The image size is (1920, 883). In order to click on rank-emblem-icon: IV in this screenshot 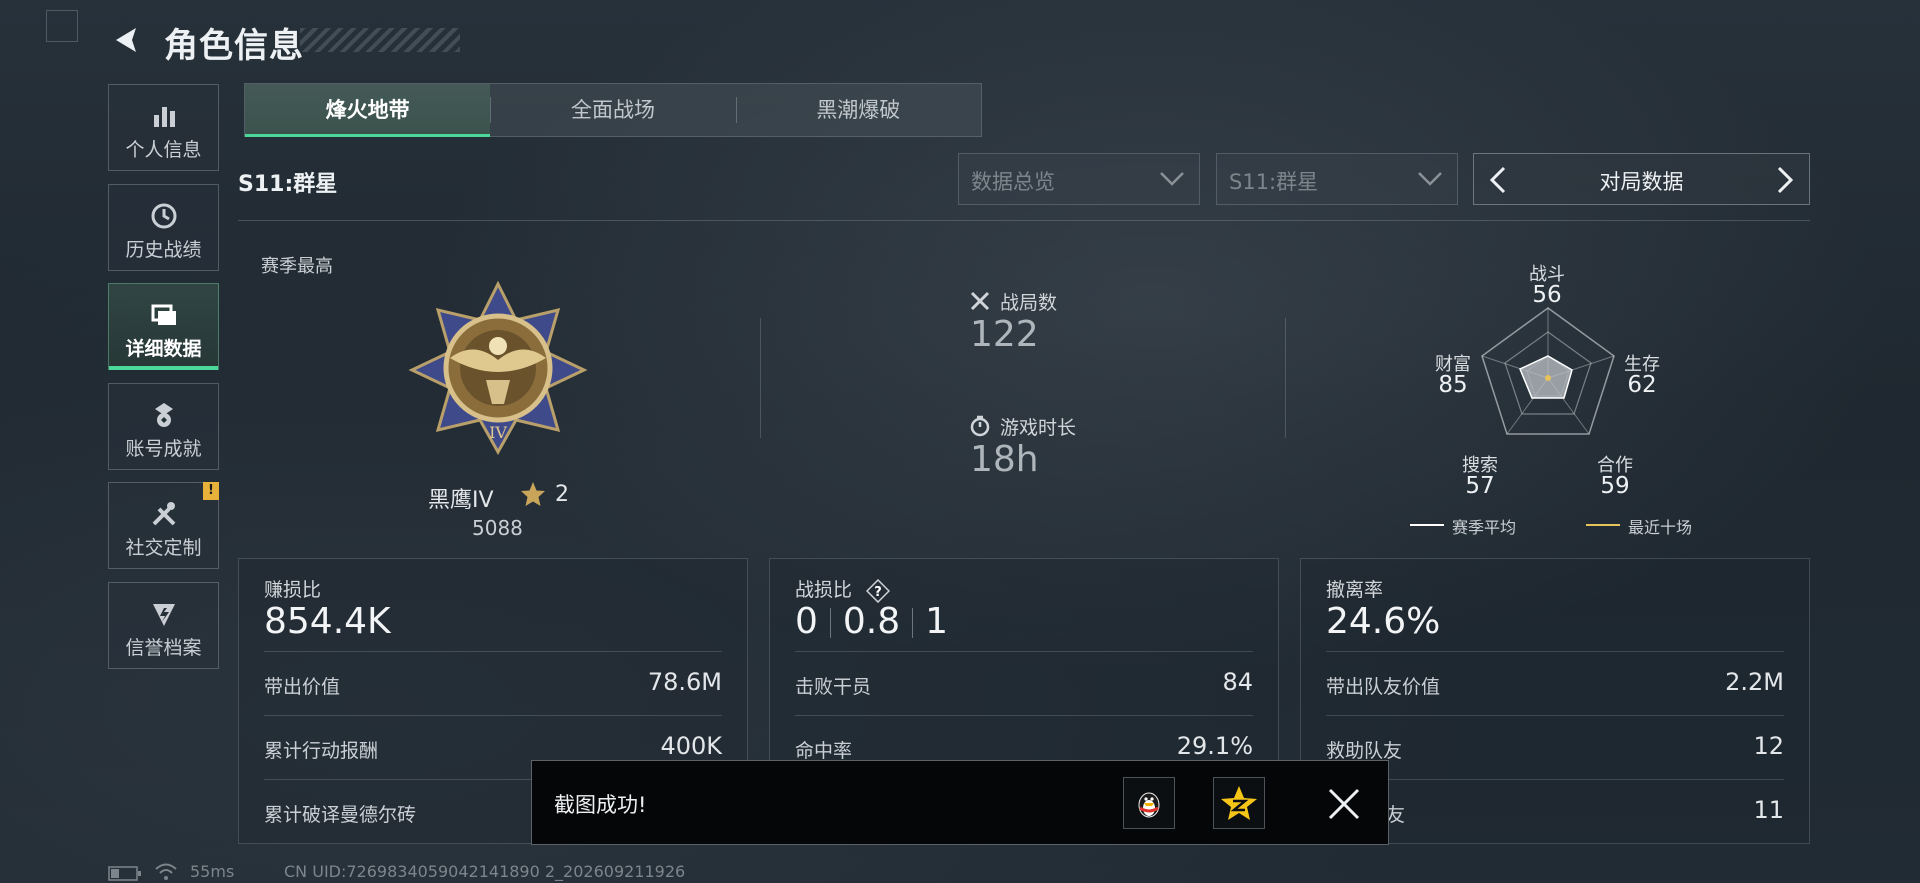, I will do `click(498, 368)`.